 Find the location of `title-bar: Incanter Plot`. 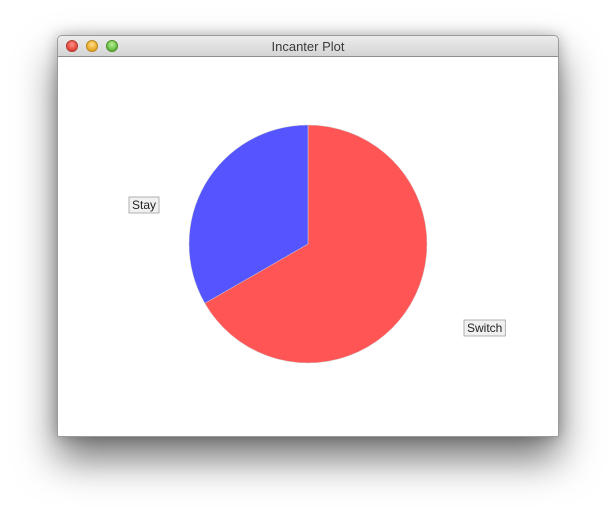

title-bar: Incanter Plot is located at coordinates (308, 46).